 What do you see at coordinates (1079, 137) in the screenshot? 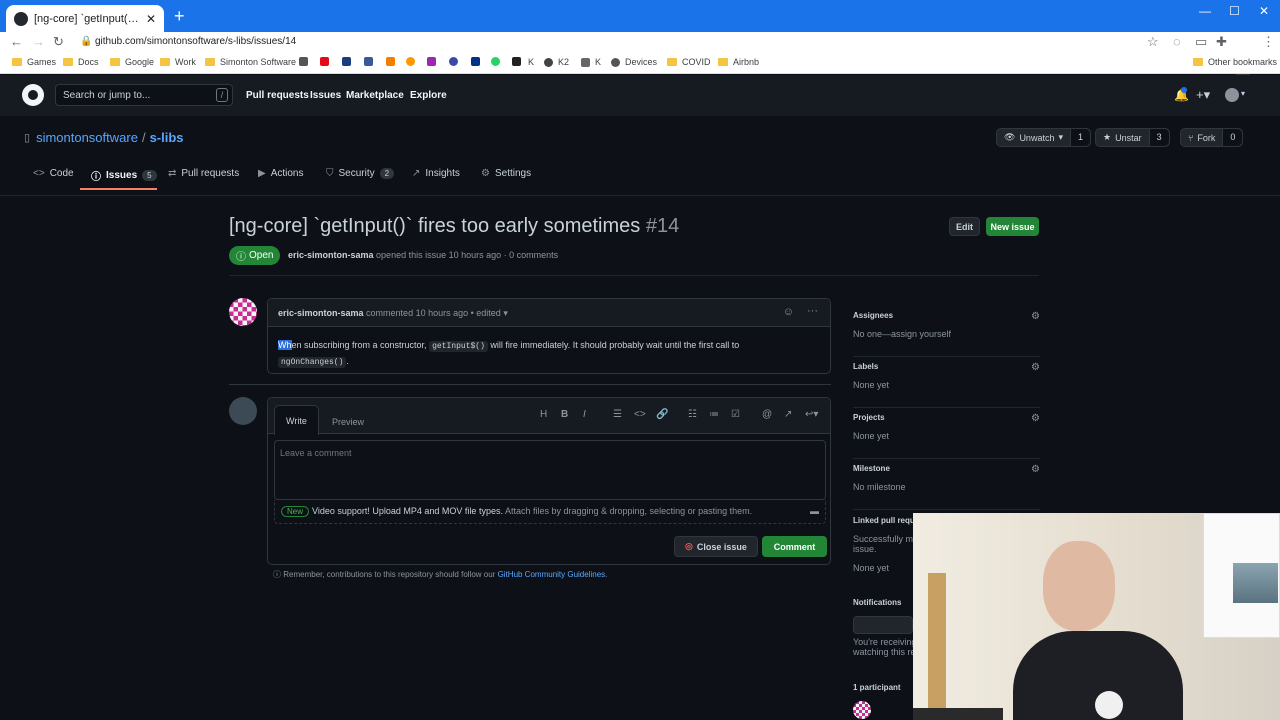
I see `watch-count: 1` at bounding box center [1079, 137].